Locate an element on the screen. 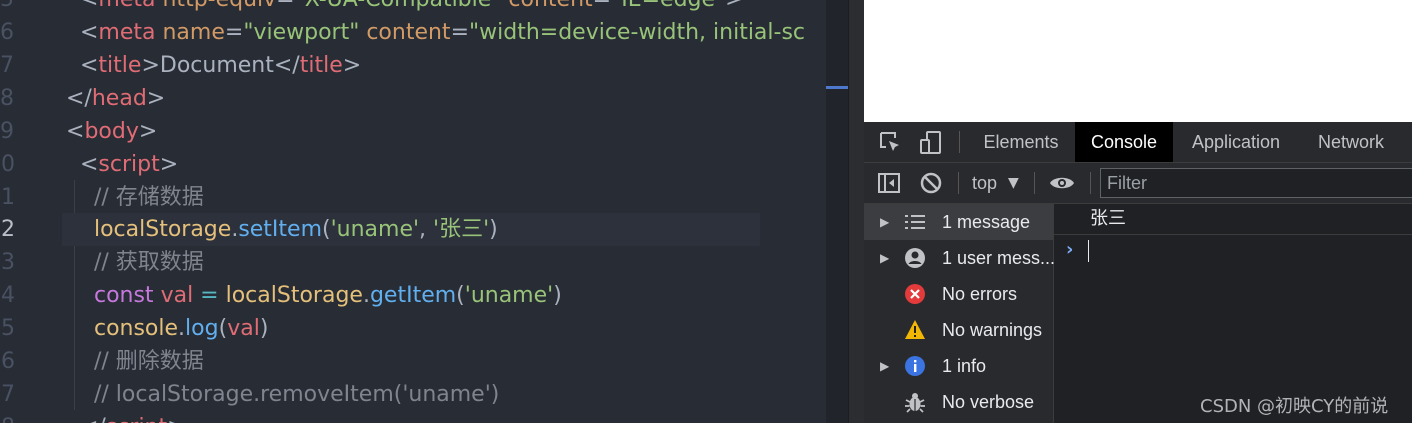 The image size is (1412, 423). line-number: 15 is located at coordinates (7, 328).